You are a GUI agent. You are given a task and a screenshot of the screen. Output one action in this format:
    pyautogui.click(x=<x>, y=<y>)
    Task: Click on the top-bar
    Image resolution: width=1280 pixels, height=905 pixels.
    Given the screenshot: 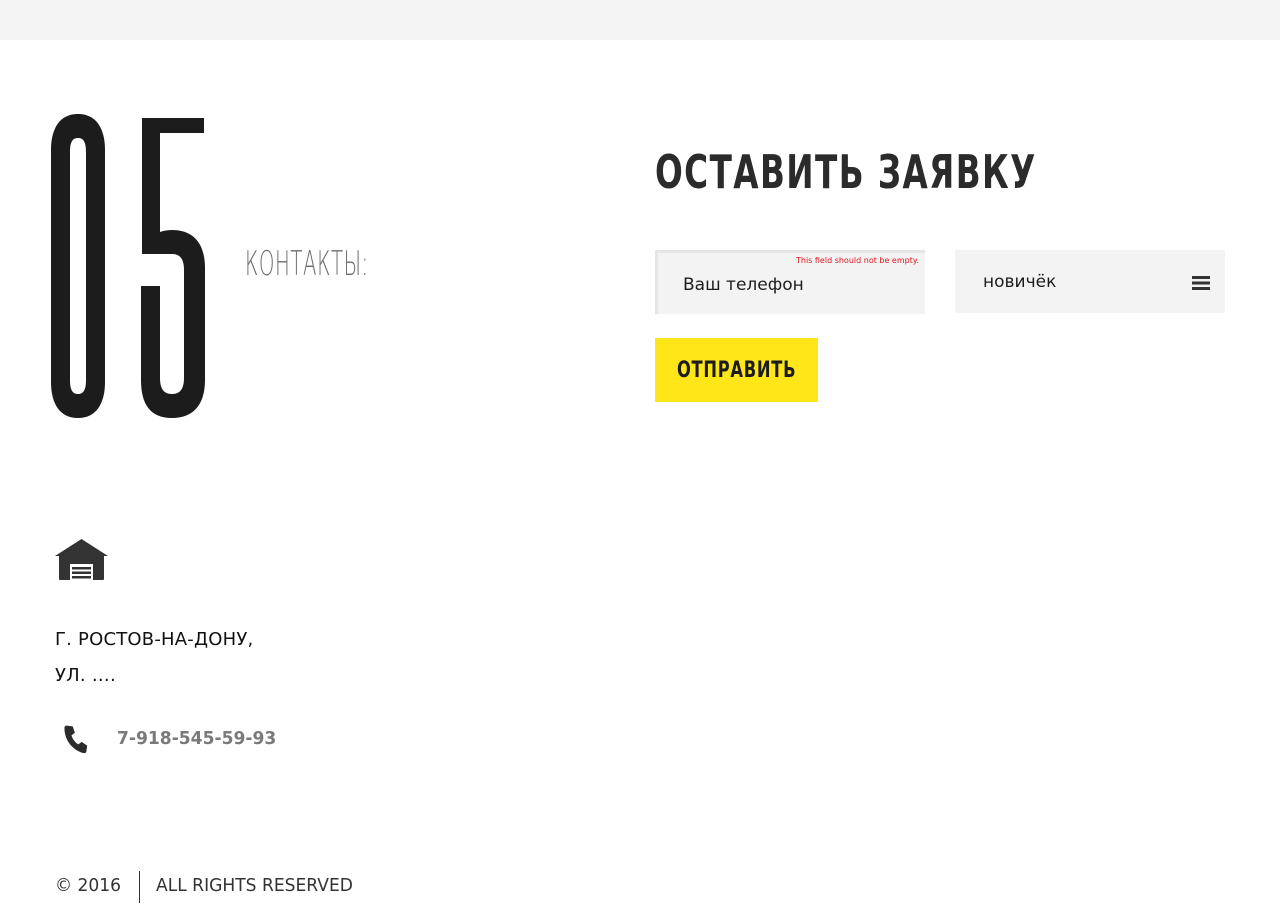 What is the action you would take?
    pyautogui.click(x=640, y=20)
    